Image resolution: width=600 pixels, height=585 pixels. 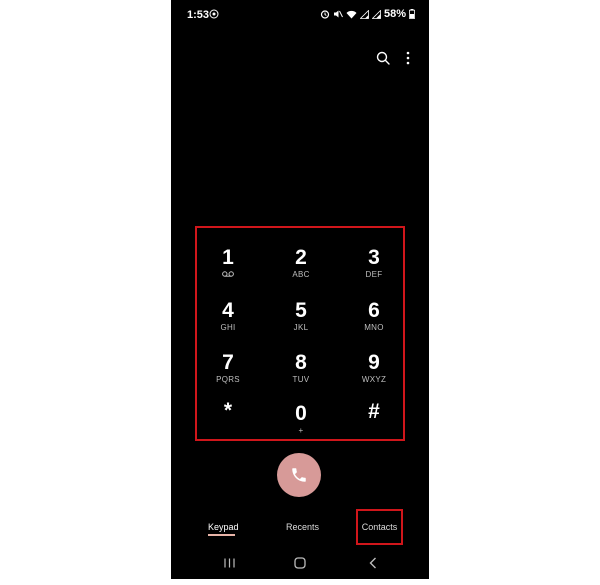 I want to click on recent-apps-button, so click(x=229, y=563).